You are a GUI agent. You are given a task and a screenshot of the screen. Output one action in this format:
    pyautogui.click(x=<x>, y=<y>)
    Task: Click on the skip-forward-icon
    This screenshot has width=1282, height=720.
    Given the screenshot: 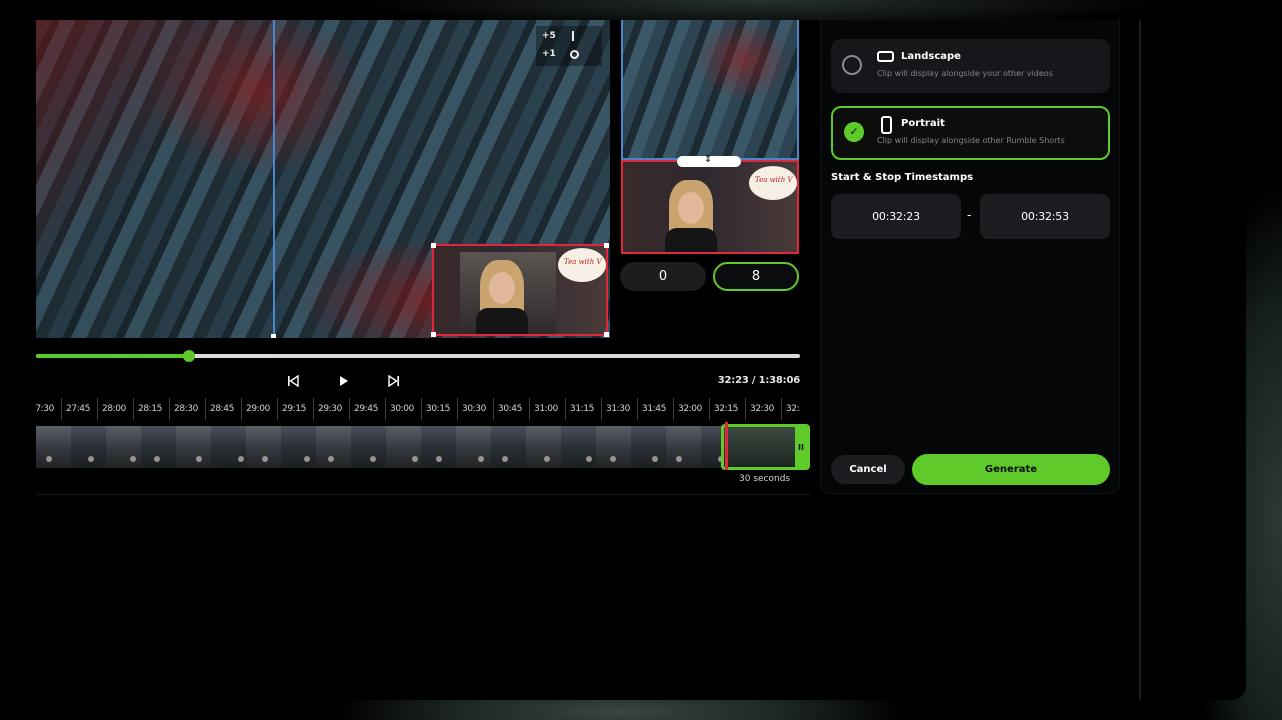 What is the action you would take?
    pyautogui.click(x=394, y=381)
    